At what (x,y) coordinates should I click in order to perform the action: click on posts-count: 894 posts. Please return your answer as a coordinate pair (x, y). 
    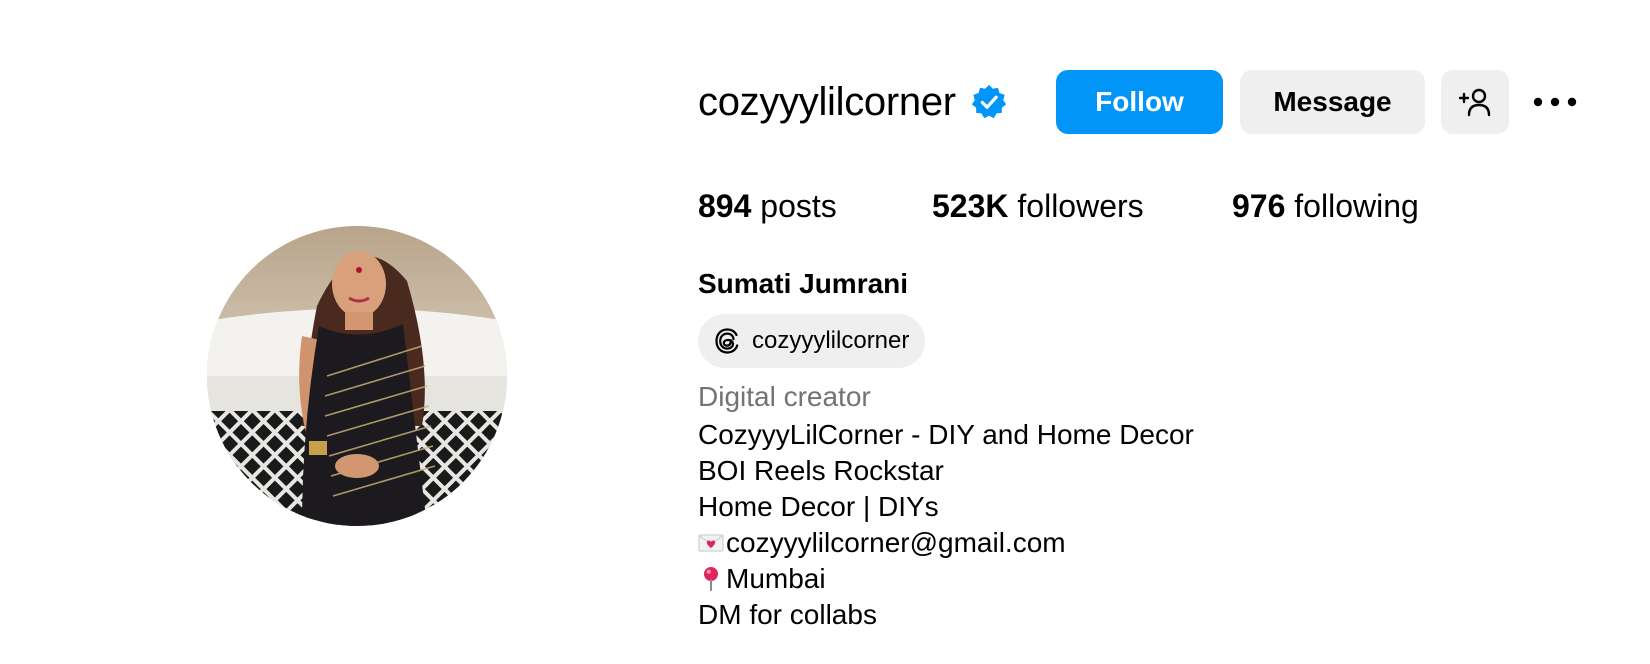
    Looking at the image, I should click on (767, 206).